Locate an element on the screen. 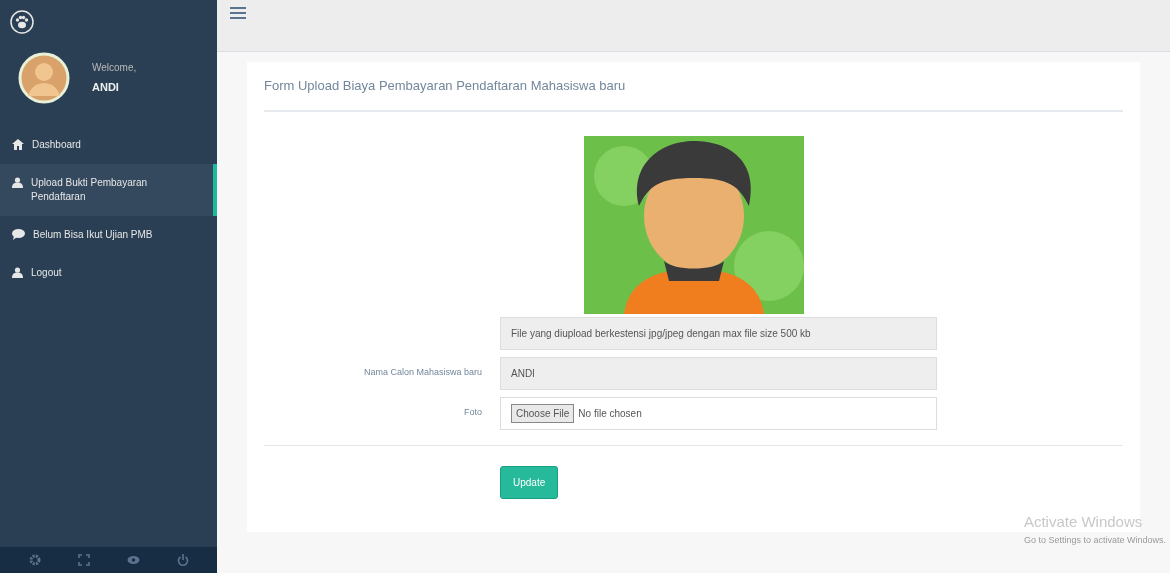 The width and height of the screenshot is (1170, 573). sidebar-item-label: Dashboard is located at coordinates (56, 145).